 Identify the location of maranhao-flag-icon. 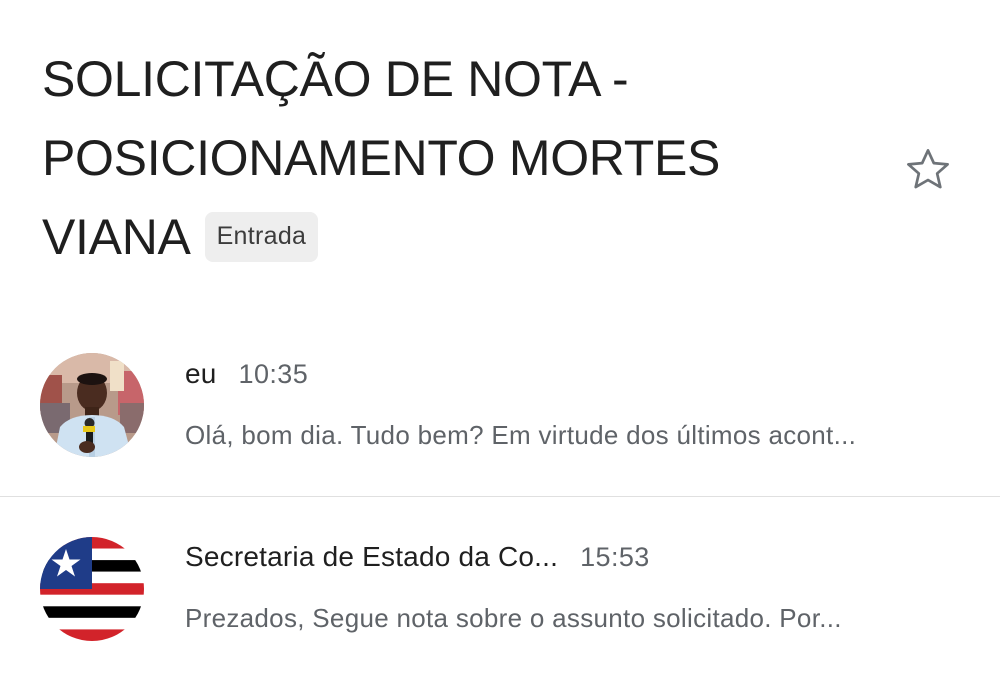
(92, 589).